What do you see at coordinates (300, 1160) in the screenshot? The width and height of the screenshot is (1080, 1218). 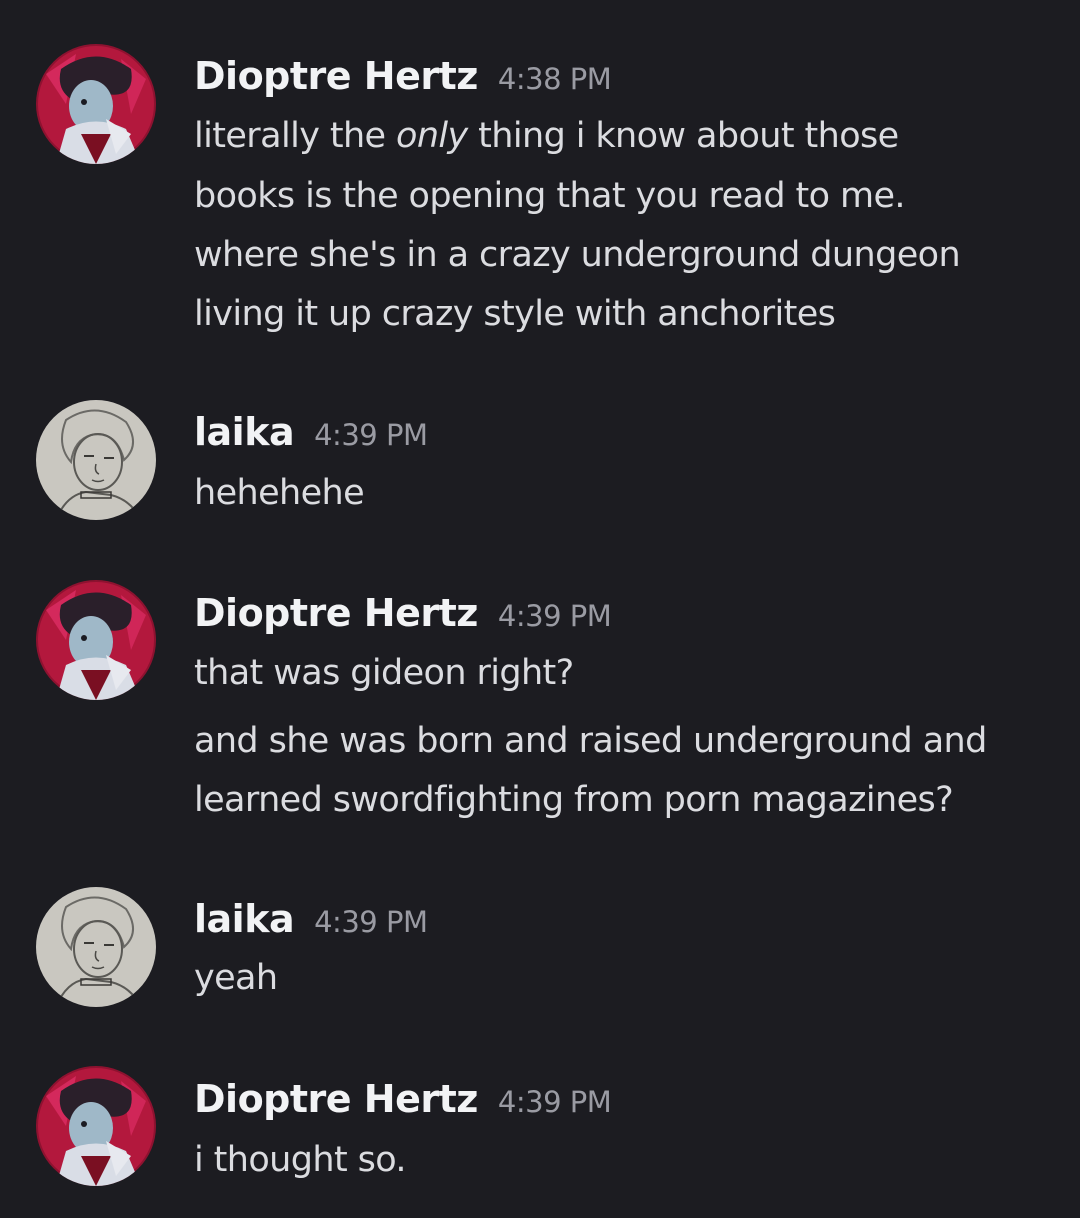 I see `message-line: i thought so.` at bounding box center [300, 1160].